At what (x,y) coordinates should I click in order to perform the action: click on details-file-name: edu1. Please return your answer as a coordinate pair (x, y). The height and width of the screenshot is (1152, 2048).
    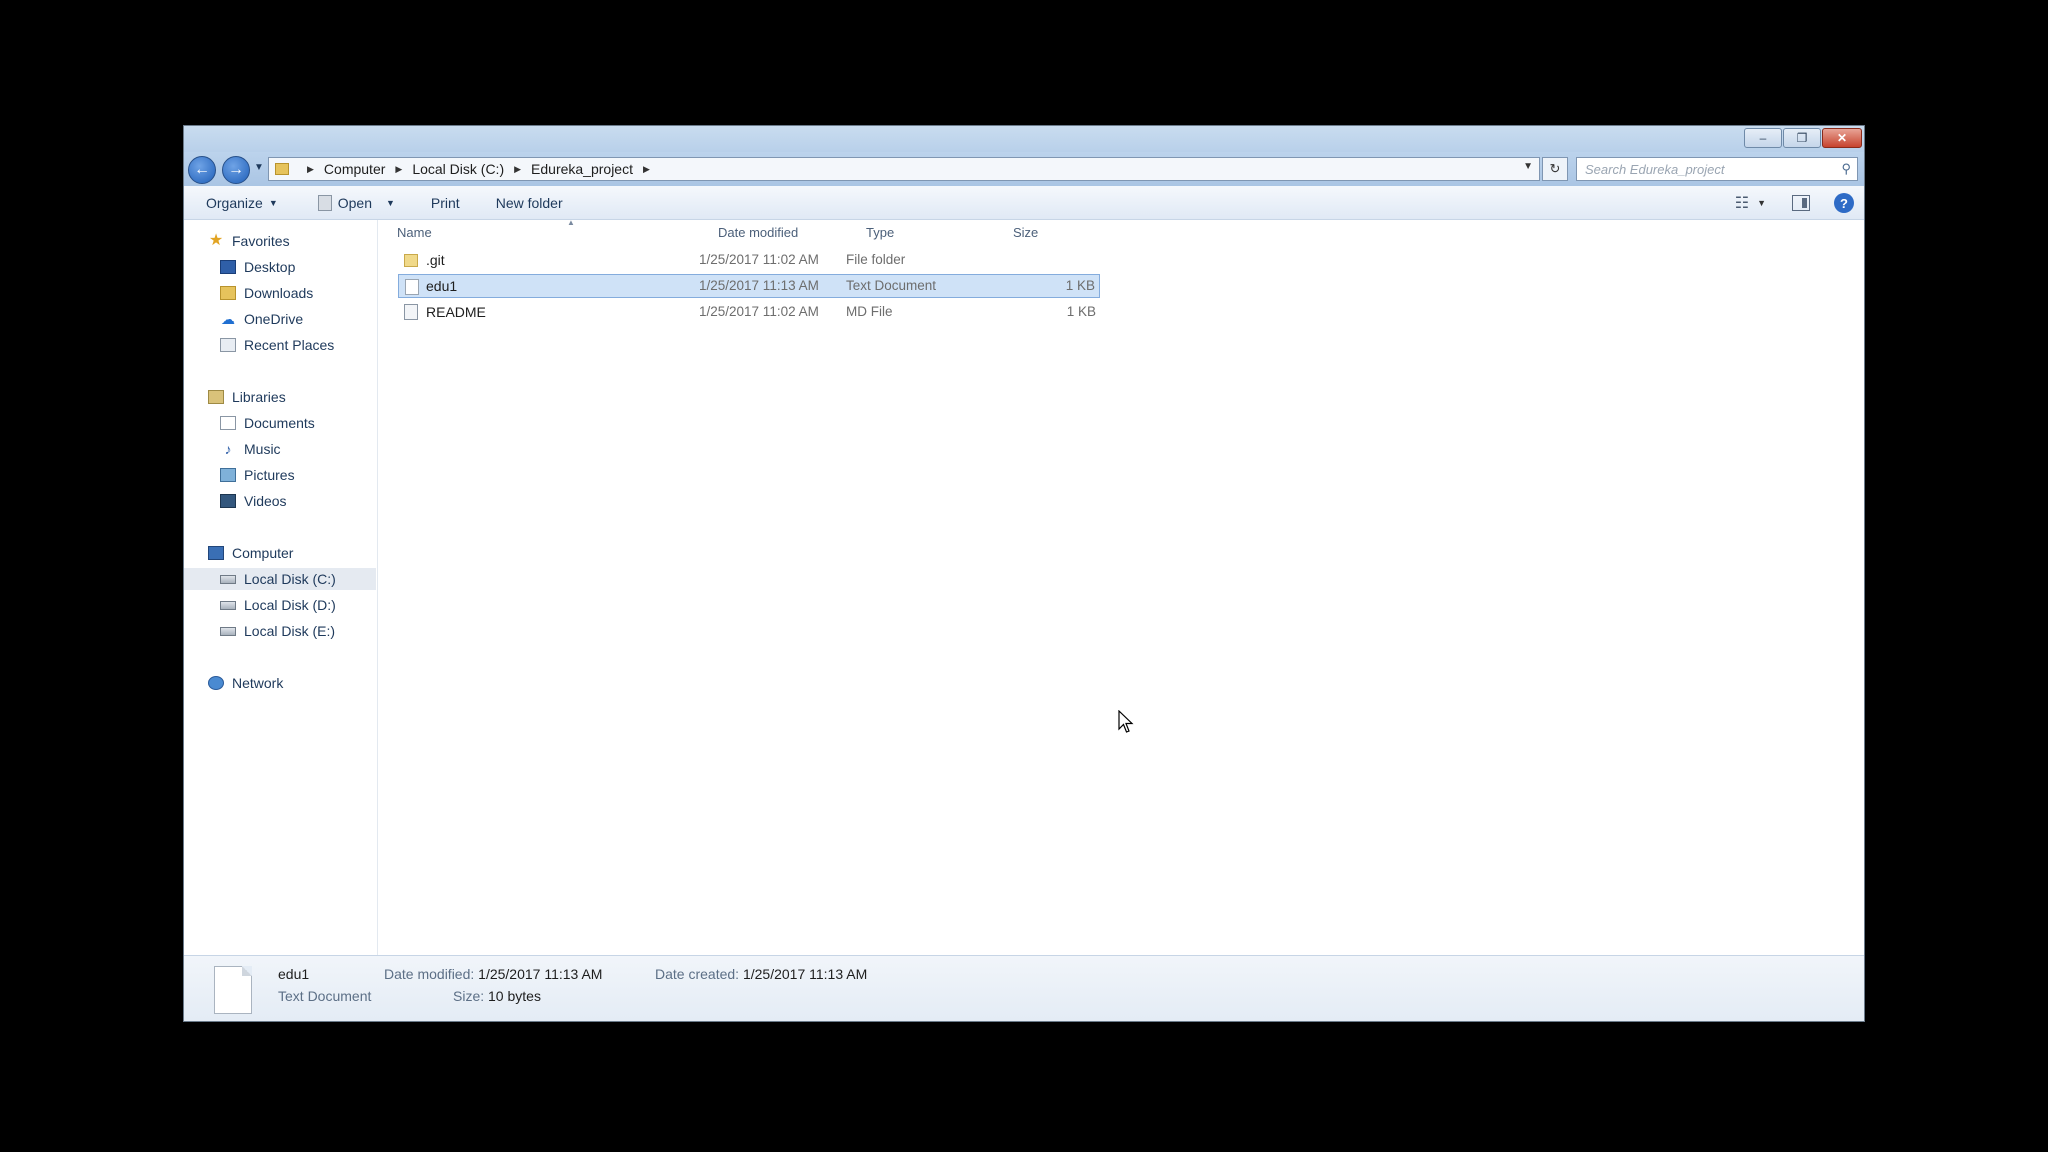
    Looking at the image, I should click on (294, 974).